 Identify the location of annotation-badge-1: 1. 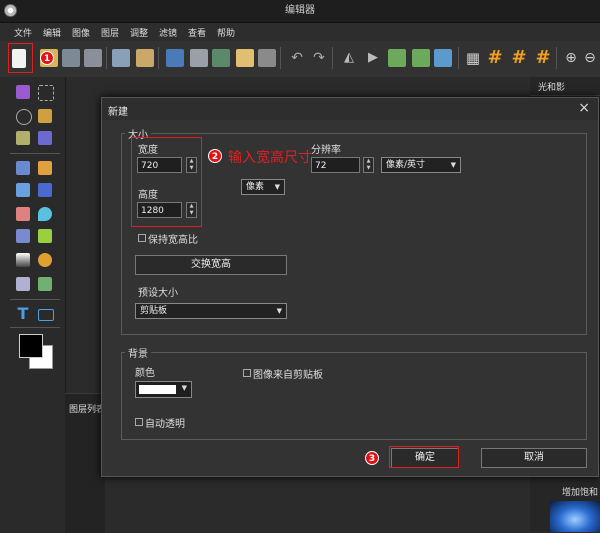
(47, 58).